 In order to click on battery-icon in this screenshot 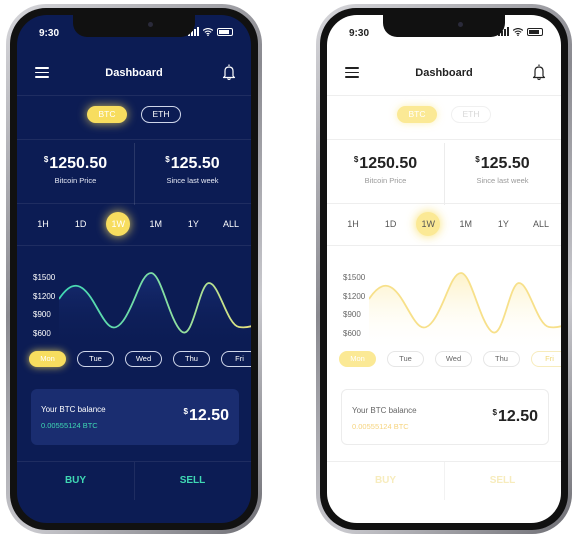, I will do `click(225, 31)`.